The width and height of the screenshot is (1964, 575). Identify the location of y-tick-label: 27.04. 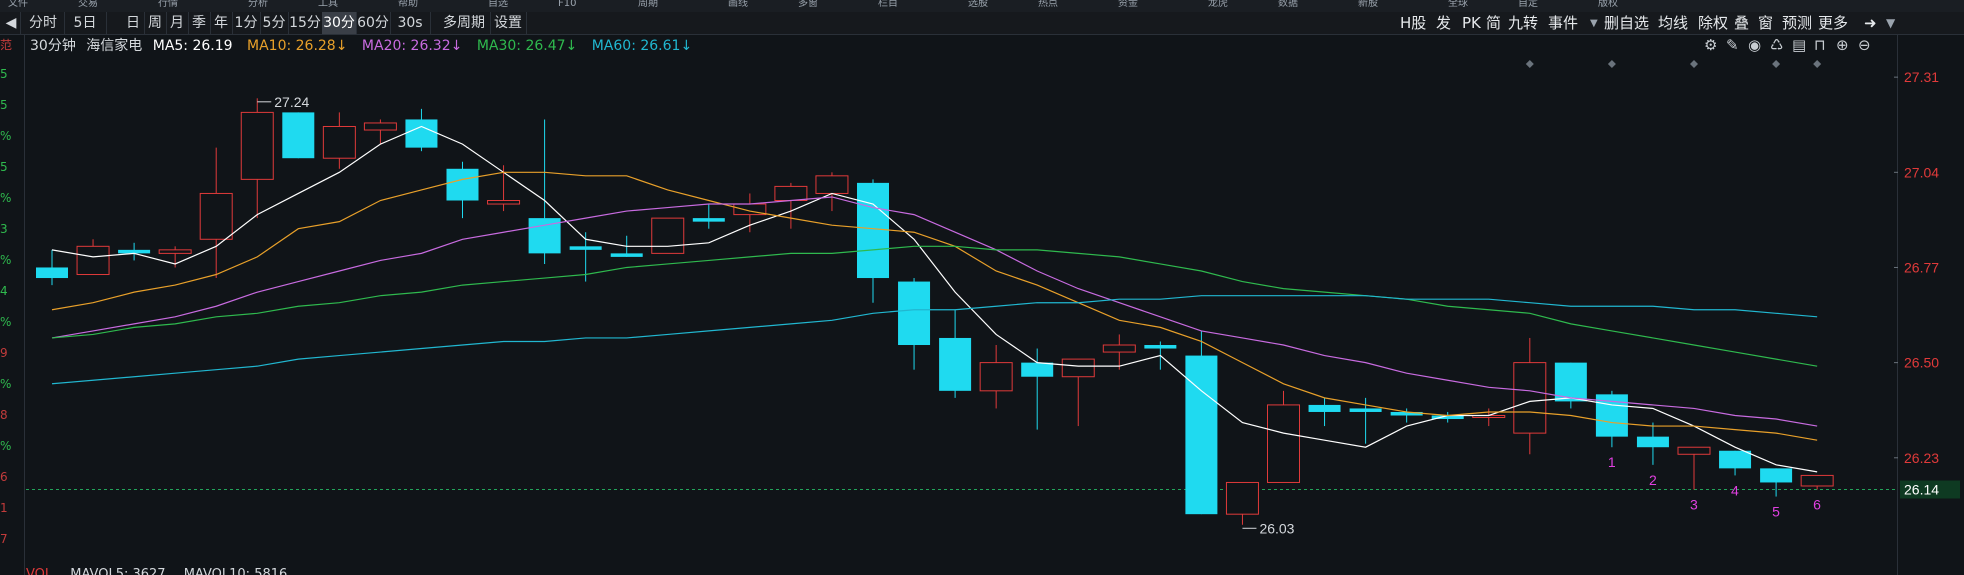
(1921, 172).